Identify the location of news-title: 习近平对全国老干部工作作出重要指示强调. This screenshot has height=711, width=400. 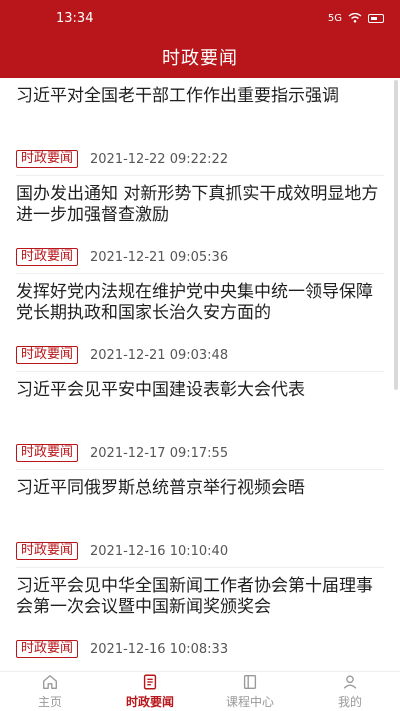
(177, 96).